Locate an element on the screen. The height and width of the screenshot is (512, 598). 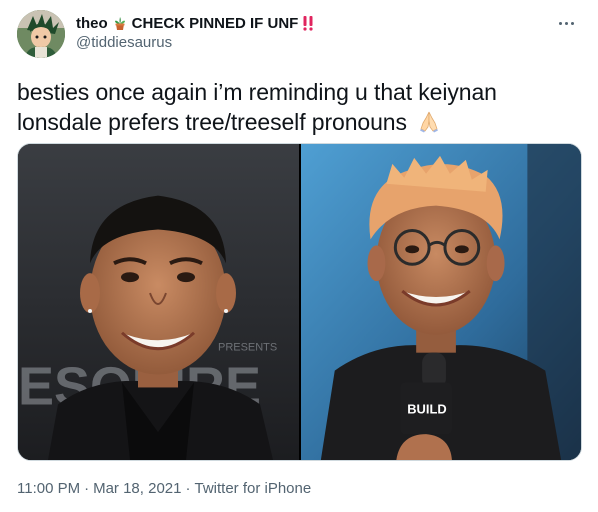
display-name-flair: CHECK PINNED IF UNF is located at coordinates (215, 23).